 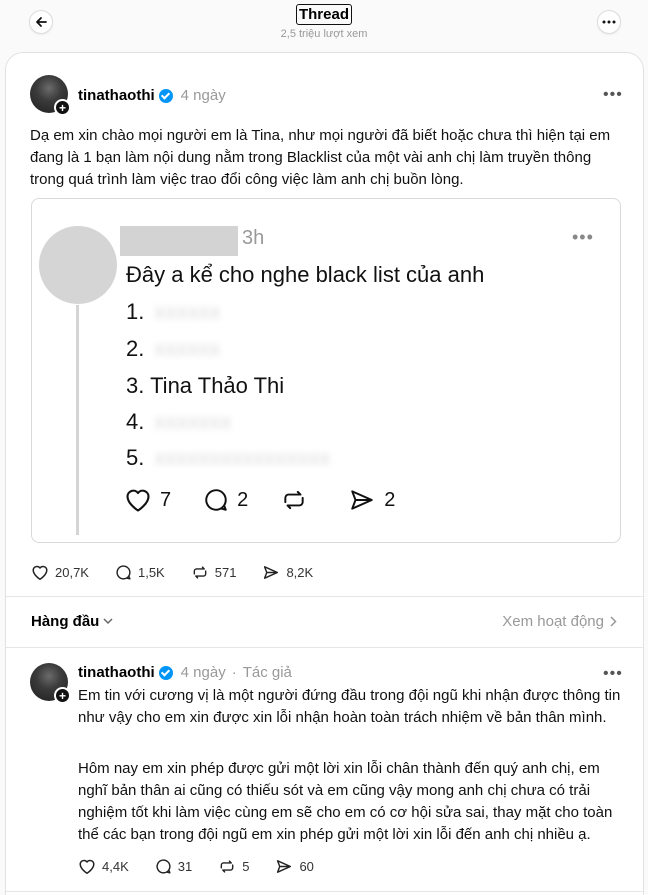 I want to click on reply-button: 1,5K, so click(x=140, y=572).